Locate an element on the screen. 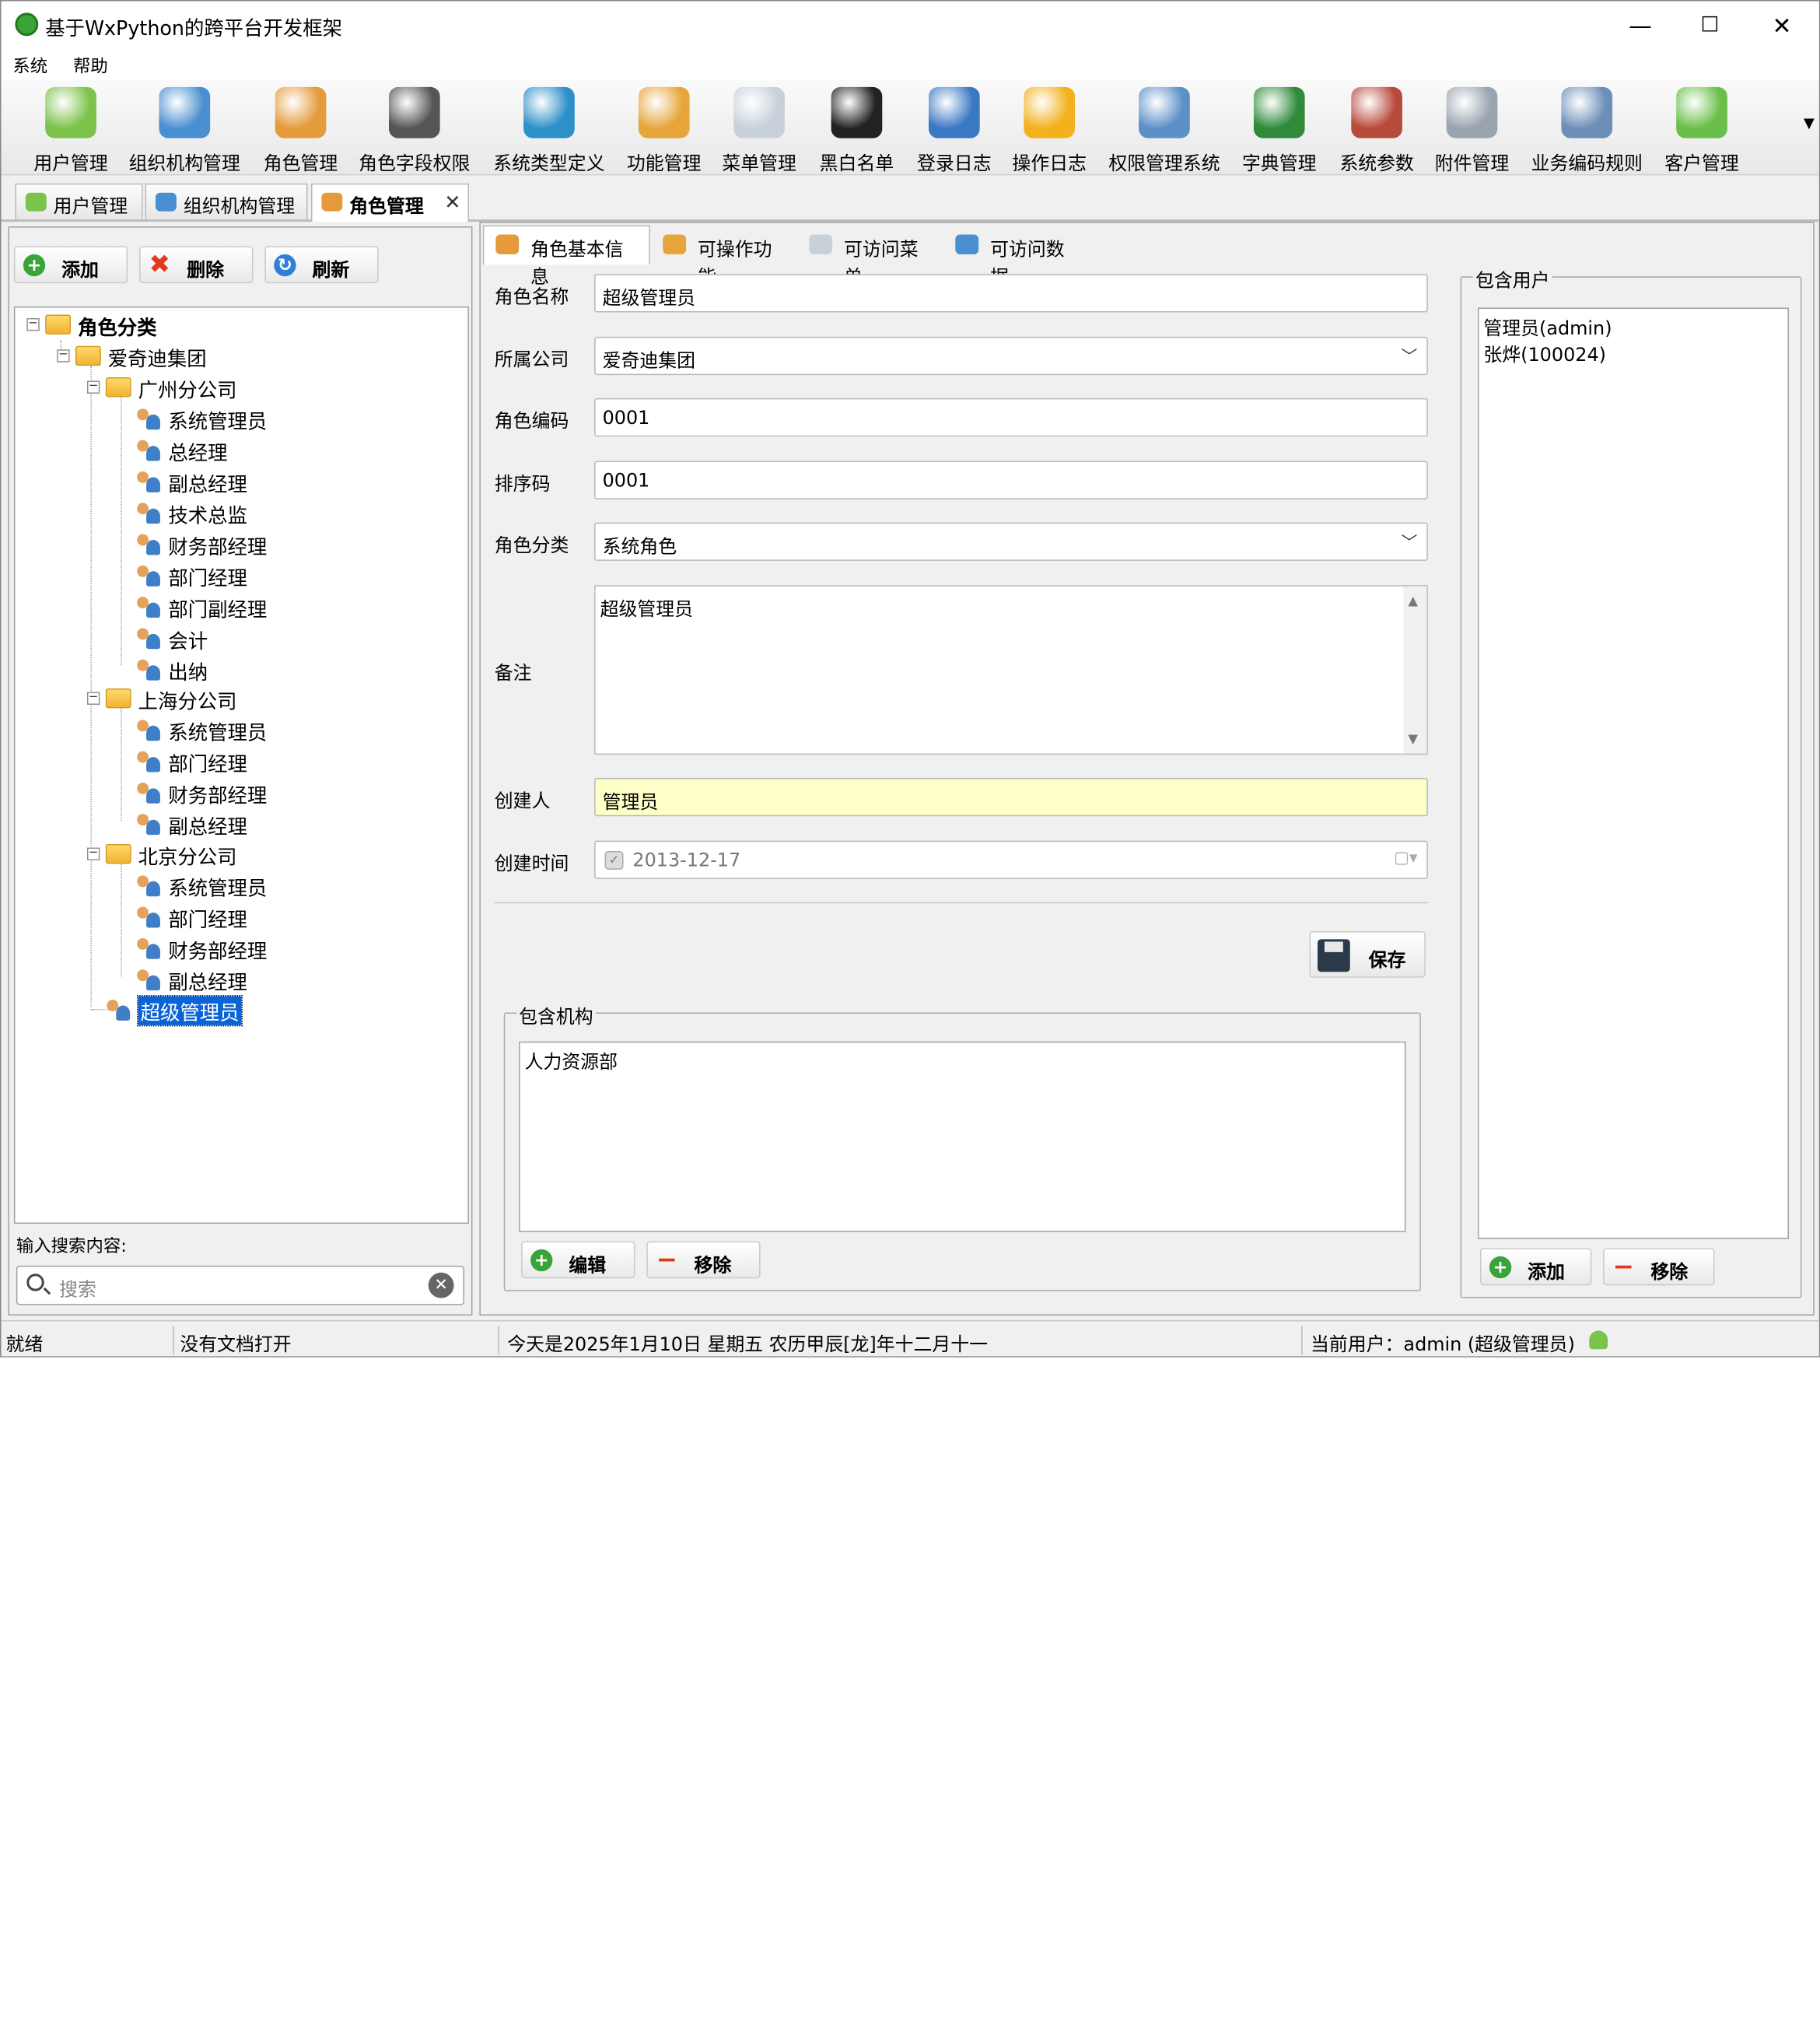 Image resolution: width=1820 pixels, height=2025 pixels. toolbar-black-white-list: 黑白名单 is located at coordinates (857, 130).